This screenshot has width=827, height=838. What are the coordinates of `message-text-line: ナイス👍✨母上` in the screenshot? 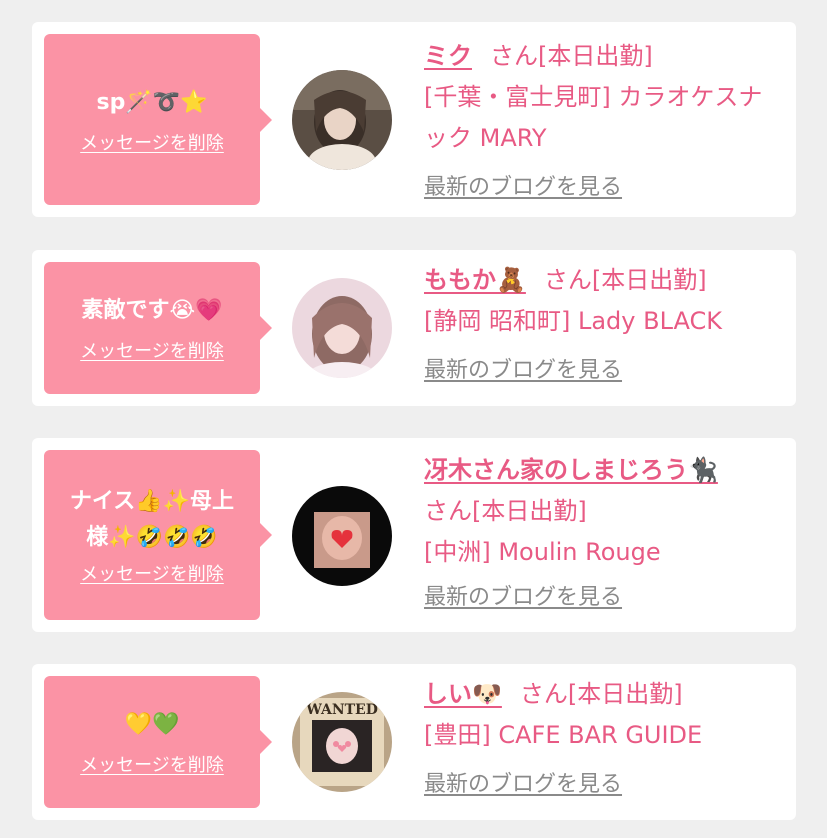 It's located at (152, 501).